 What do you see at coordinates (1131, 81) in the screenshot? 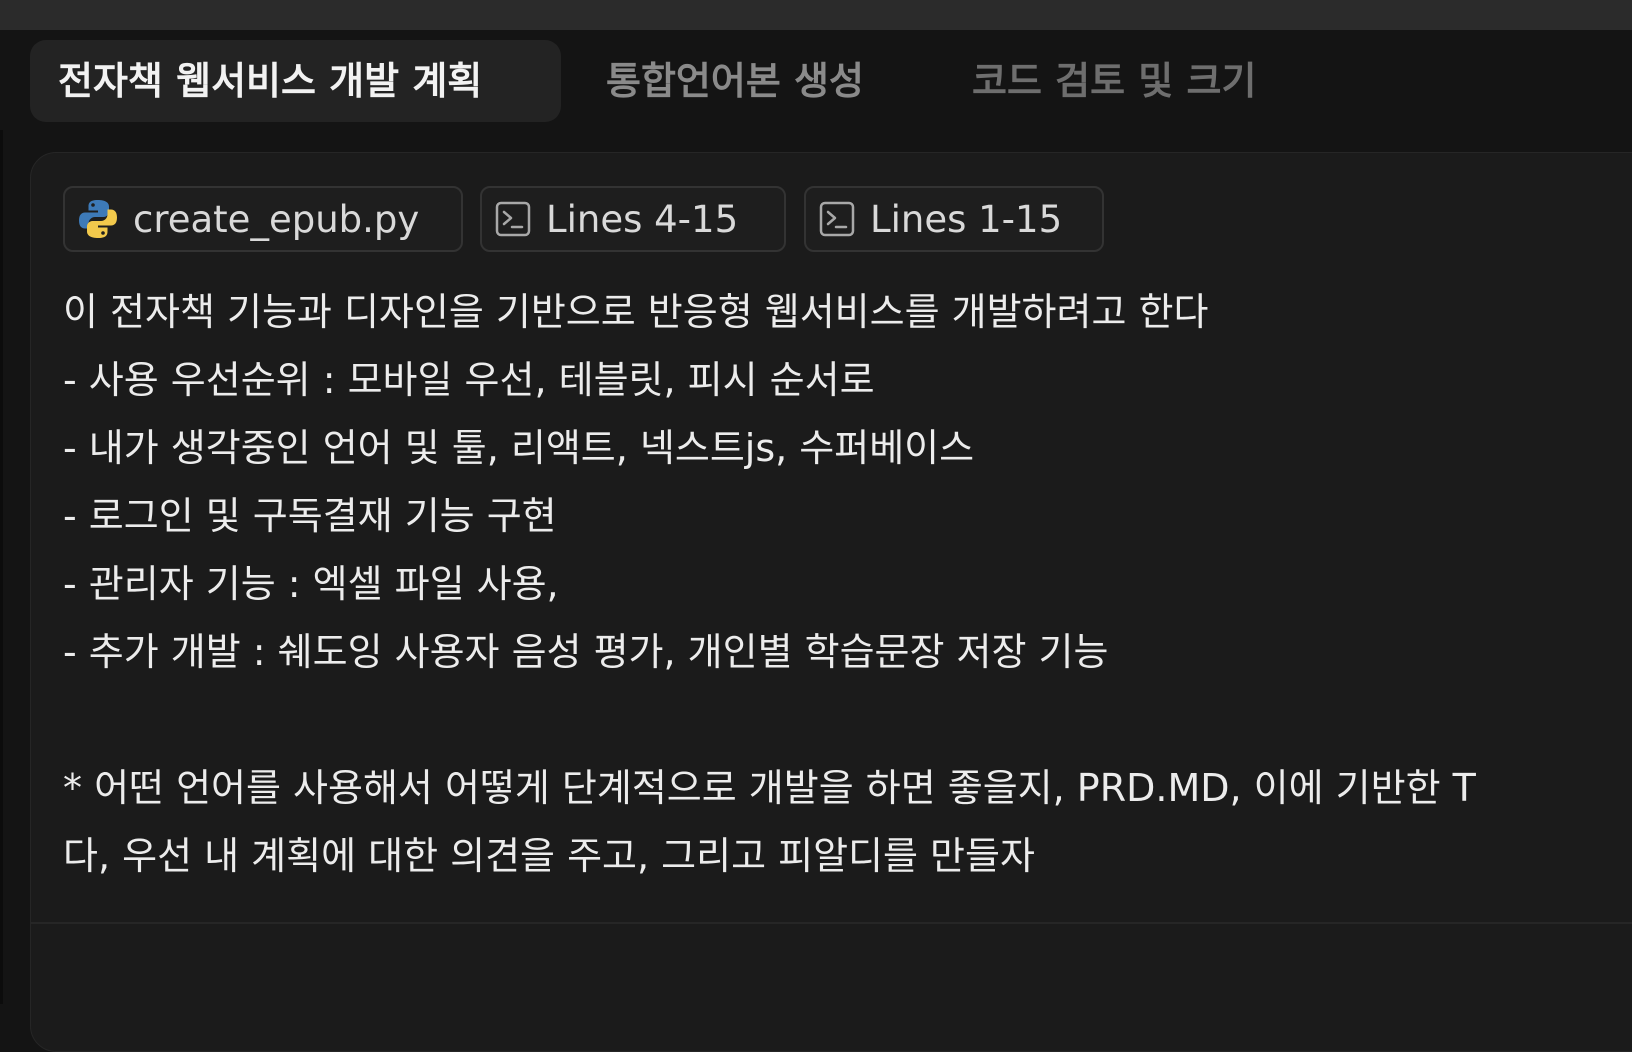
I see `tab-code-review: 코드 검토 및 크기` at bounding box center [1131, 81].